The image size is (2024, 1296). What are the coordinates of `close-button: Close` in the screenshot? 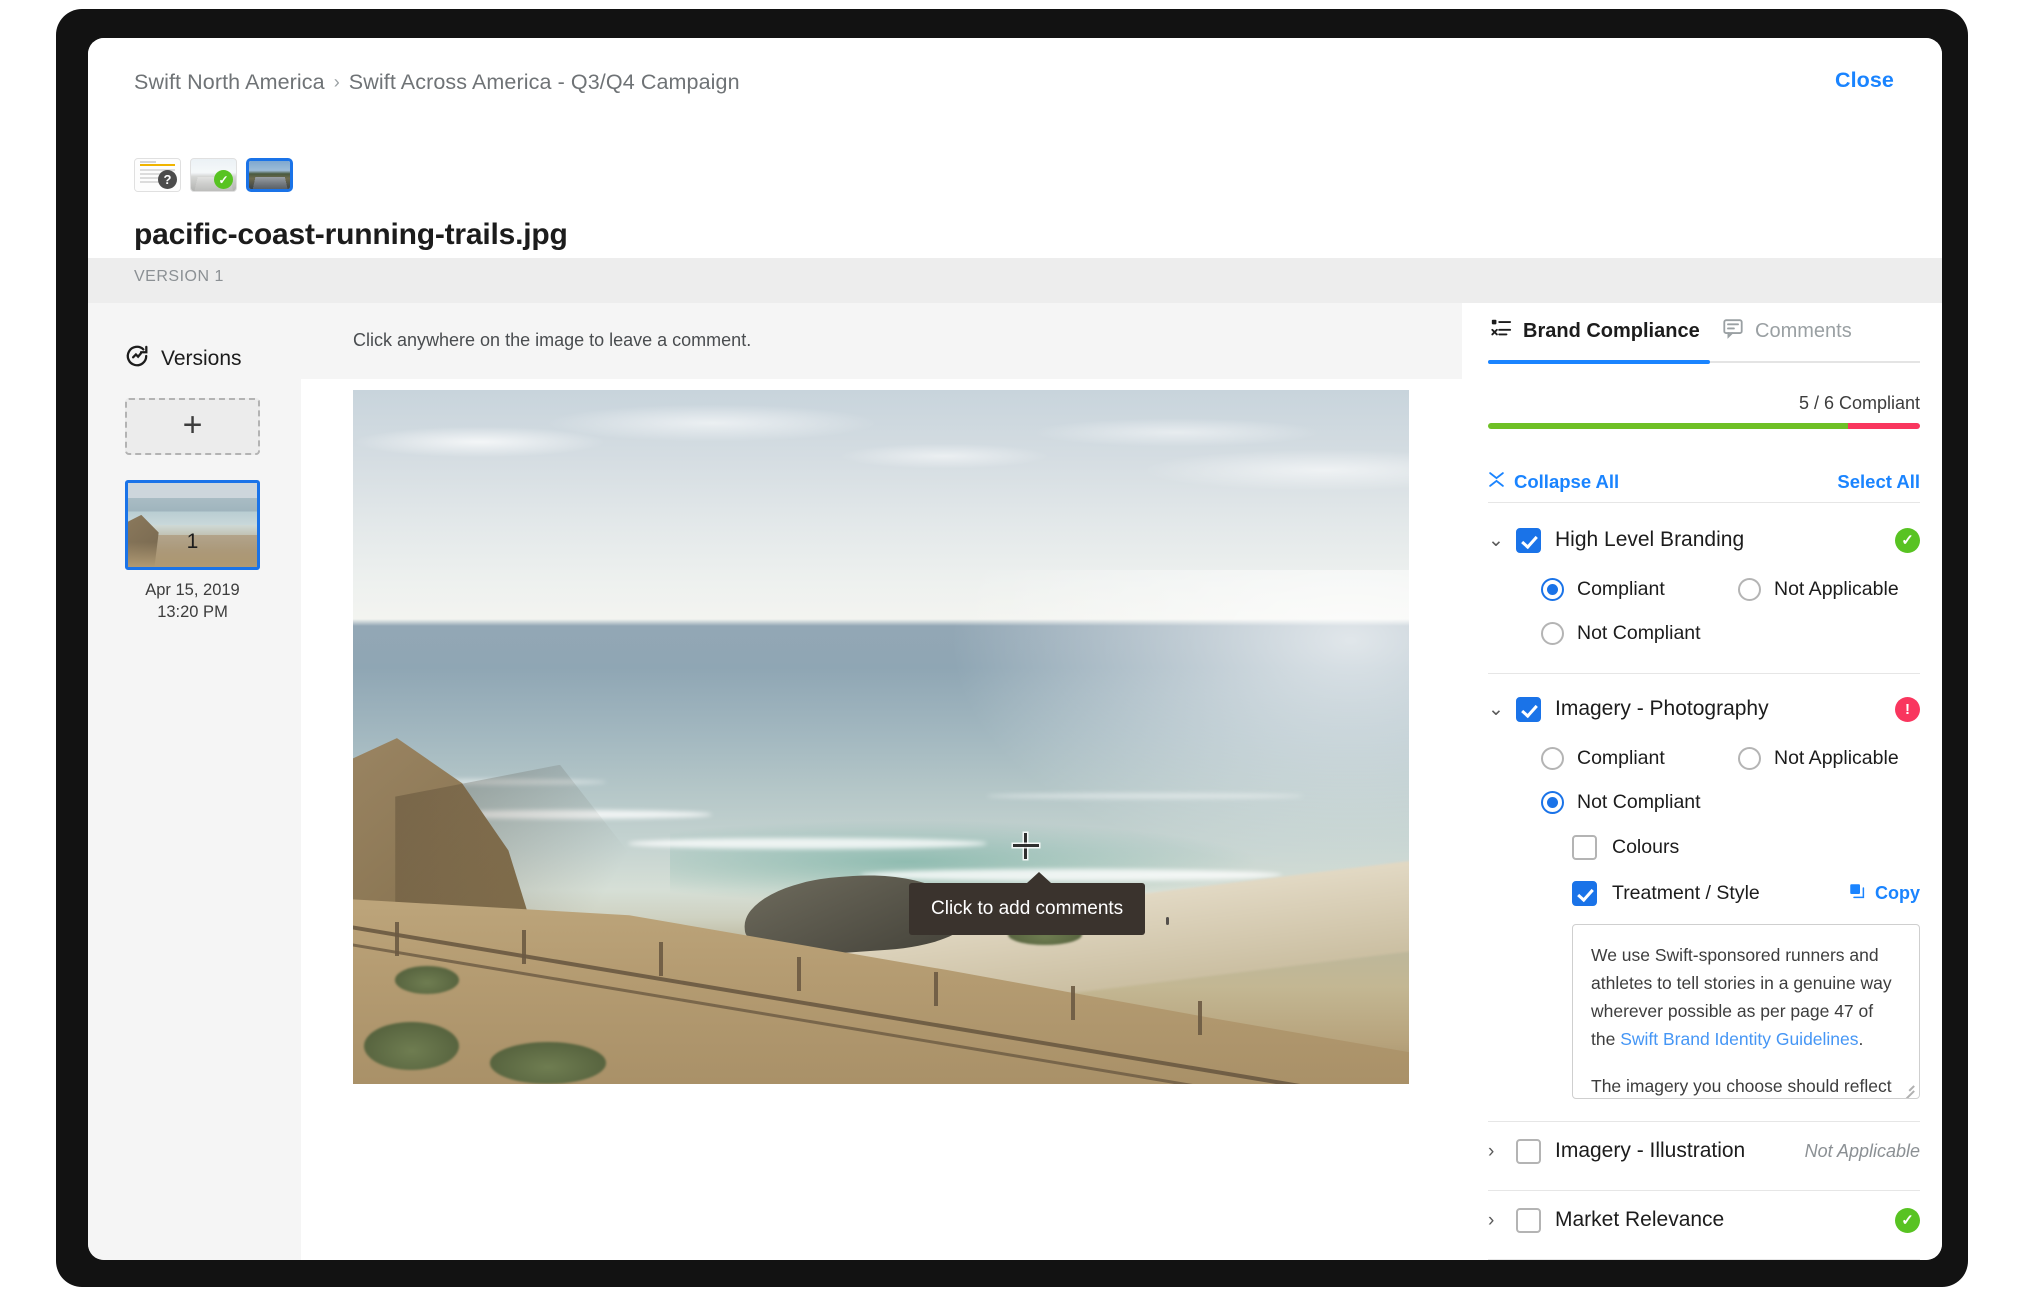 It's located at (1864, 80).